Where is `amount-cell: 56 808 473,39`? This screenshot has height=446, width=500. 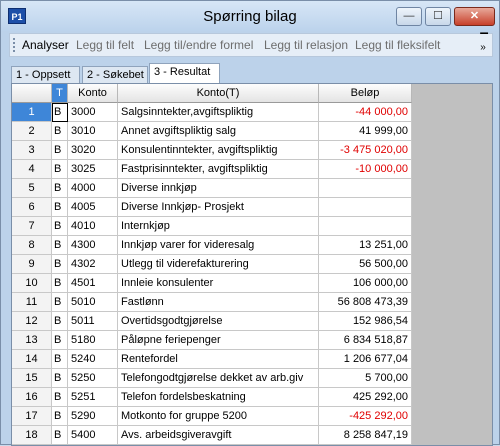
amount-cell: 56 808 473,39 is located at coordinates (365, 302).